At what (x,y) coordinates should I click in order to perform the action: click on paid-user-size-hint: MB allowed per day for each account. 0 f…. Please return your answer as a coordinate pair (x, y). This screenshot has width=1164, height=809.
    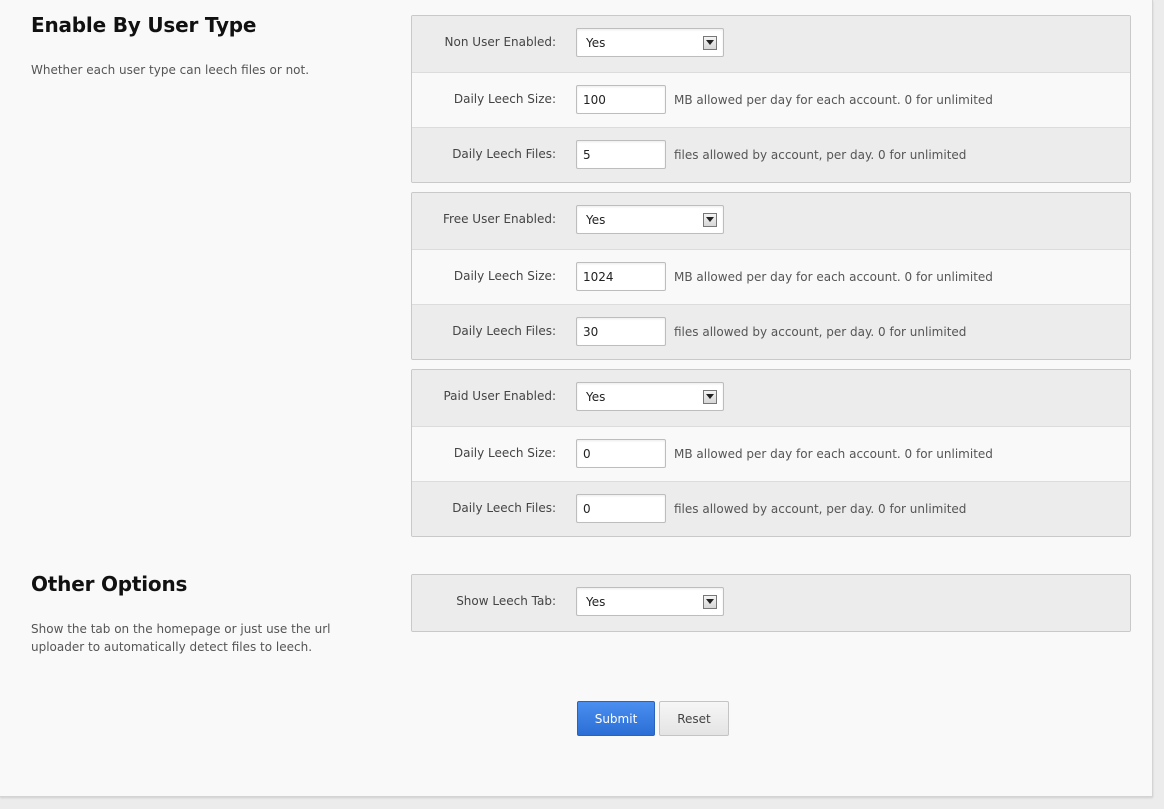
    Looking at the image, I should click on (833, 454).